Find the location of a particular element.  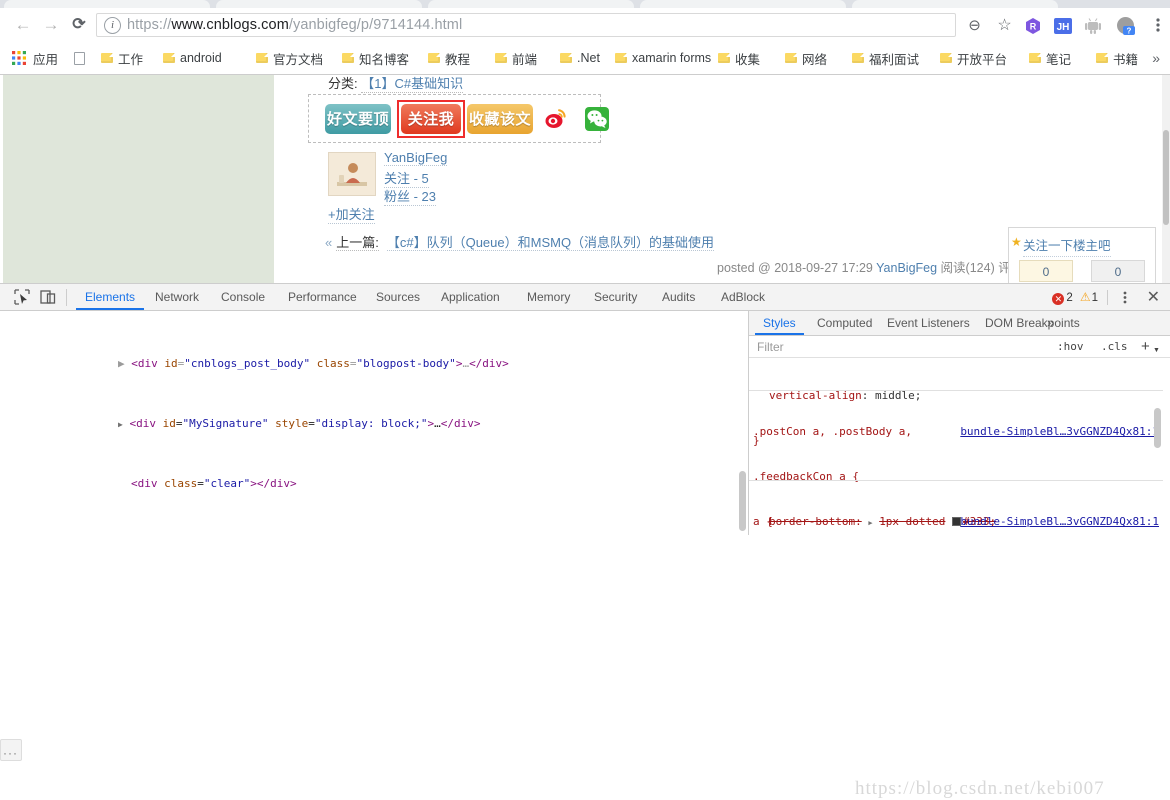

digg-count: 0 is located at coordinates (1046, 271).